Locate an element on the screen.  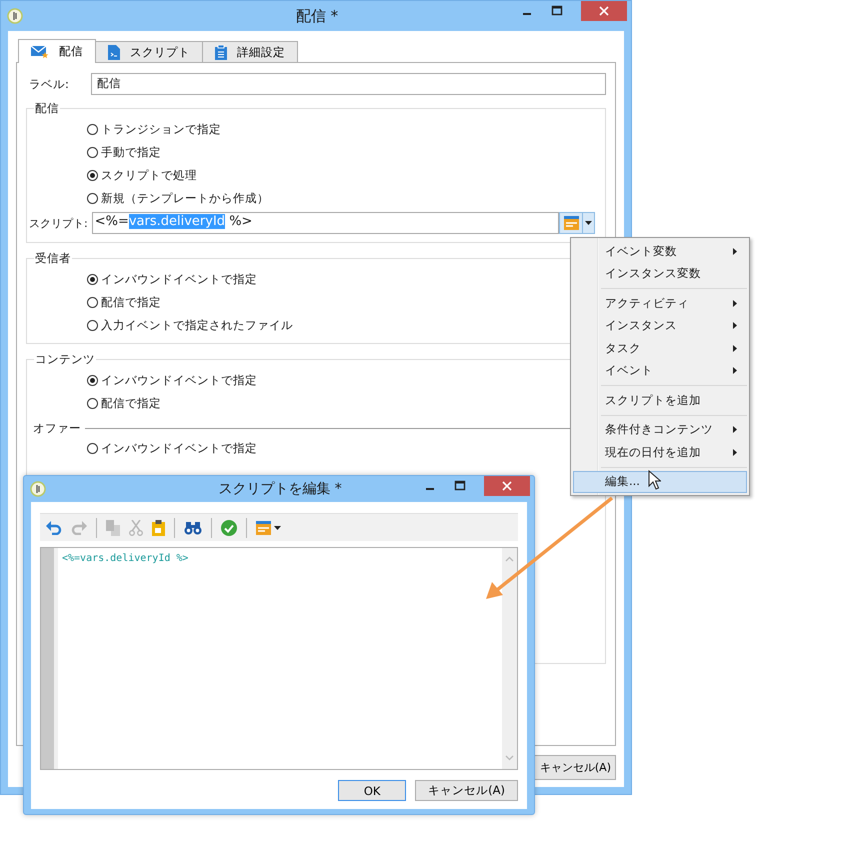
dialog-title: スクリプトを編集 * is located at coordinates (280, 489).